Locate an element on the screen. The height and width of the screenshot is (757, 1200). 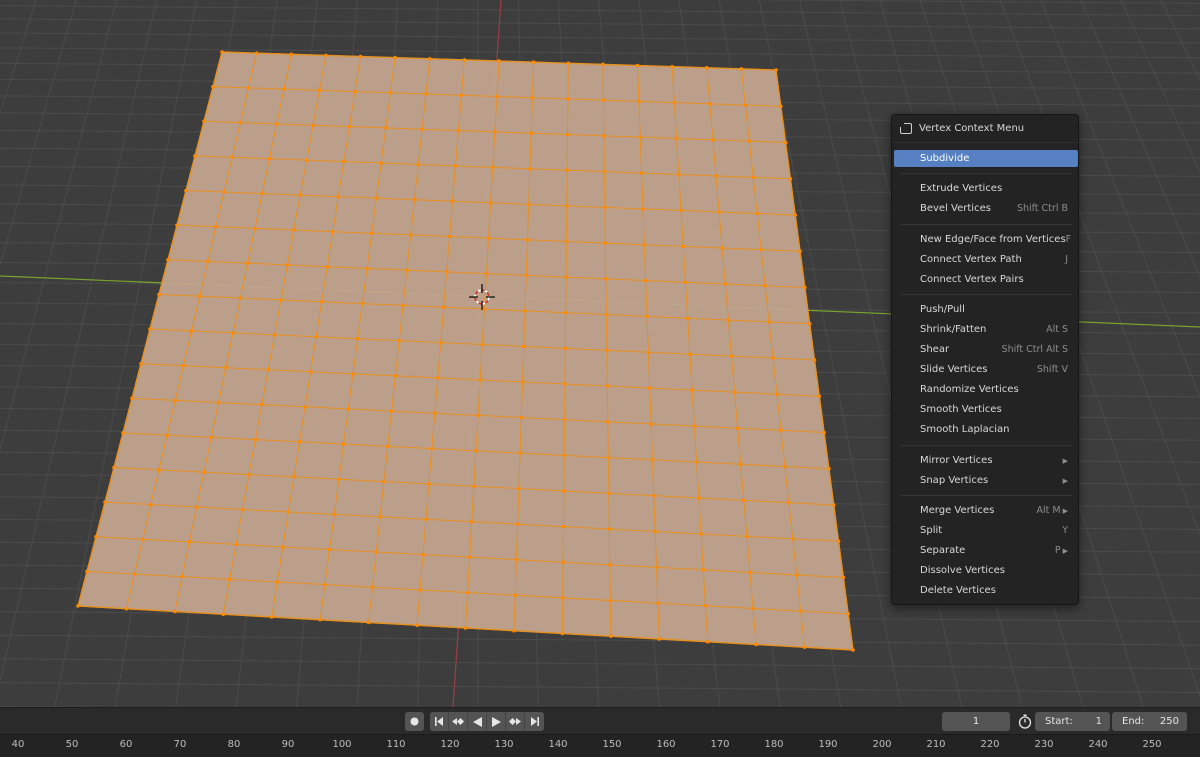
start-value: 1 is located at coordinates (1098, 721).